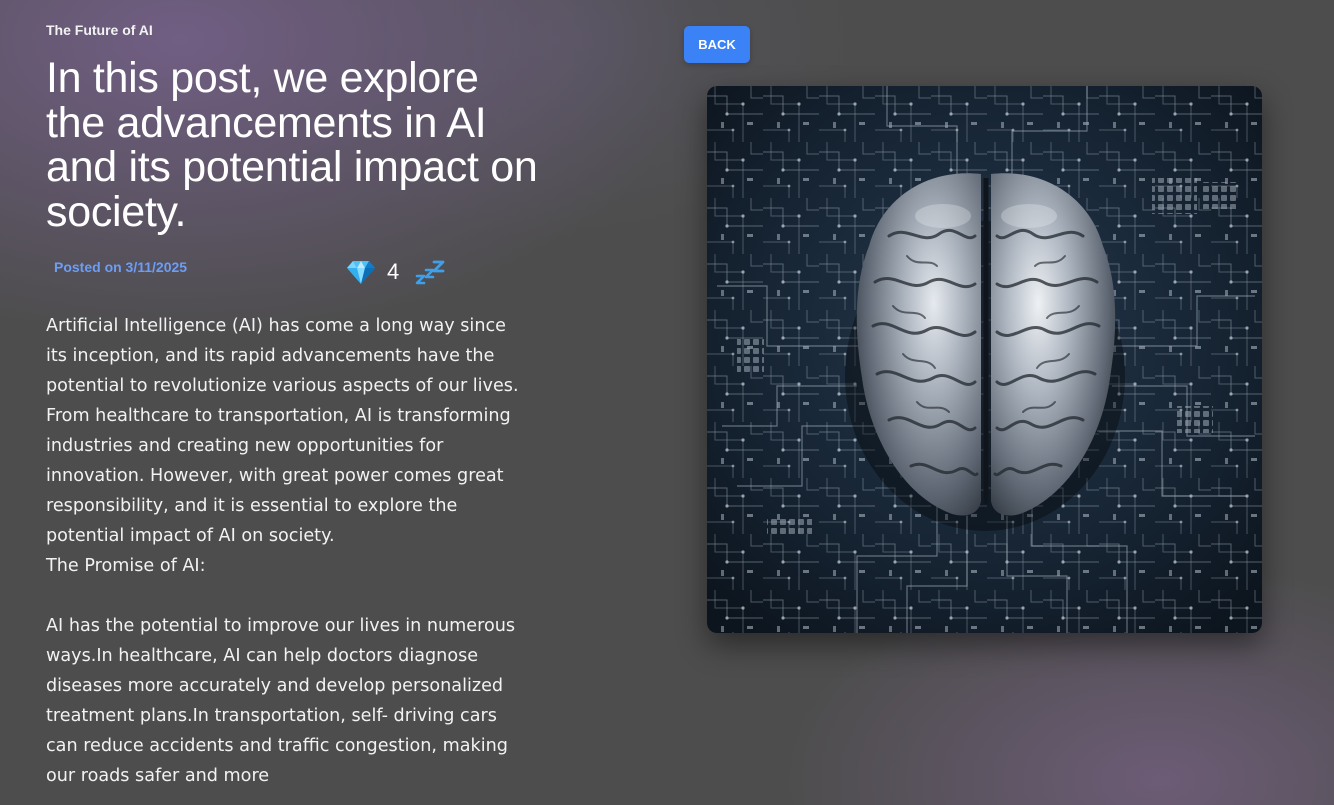 This screenshot has width=1334, height=805. What do you see at coordinates (121, 267) in the screenshot?
I see `post-date: Posted on 3/11/2025` at bounding box center [121, 267].